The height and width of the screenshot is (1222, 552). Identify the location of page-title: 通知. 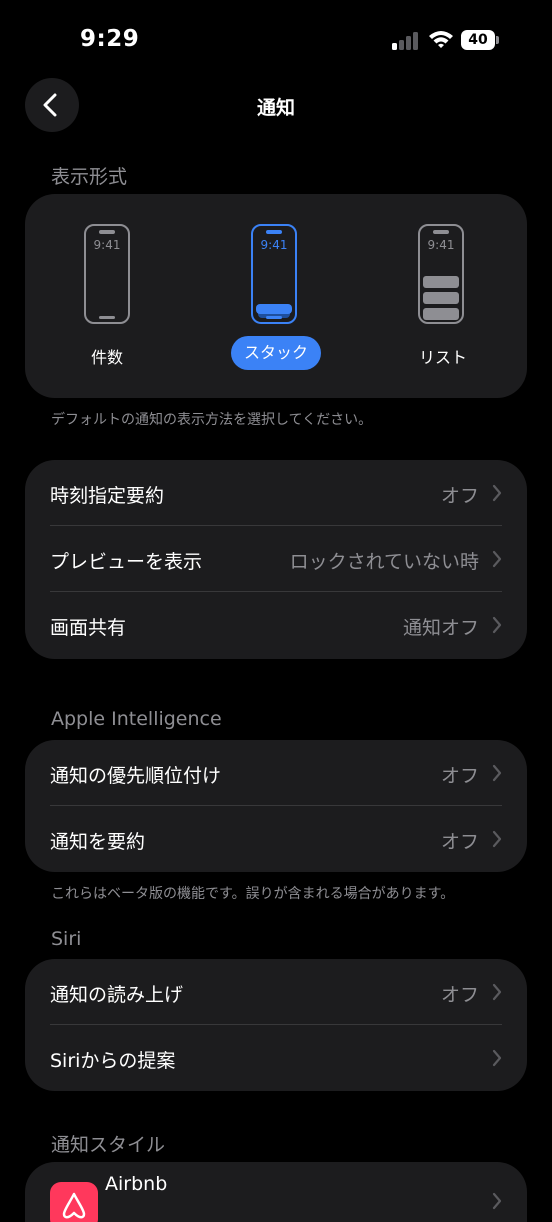
(275, 108).